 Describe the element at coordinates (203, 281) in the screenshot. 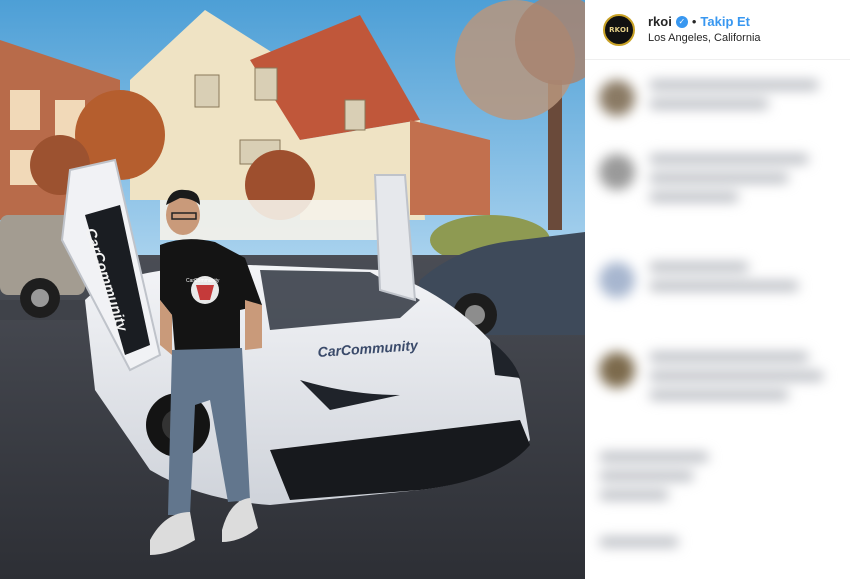

I see `shirt-text: CarCommunity` at that location.